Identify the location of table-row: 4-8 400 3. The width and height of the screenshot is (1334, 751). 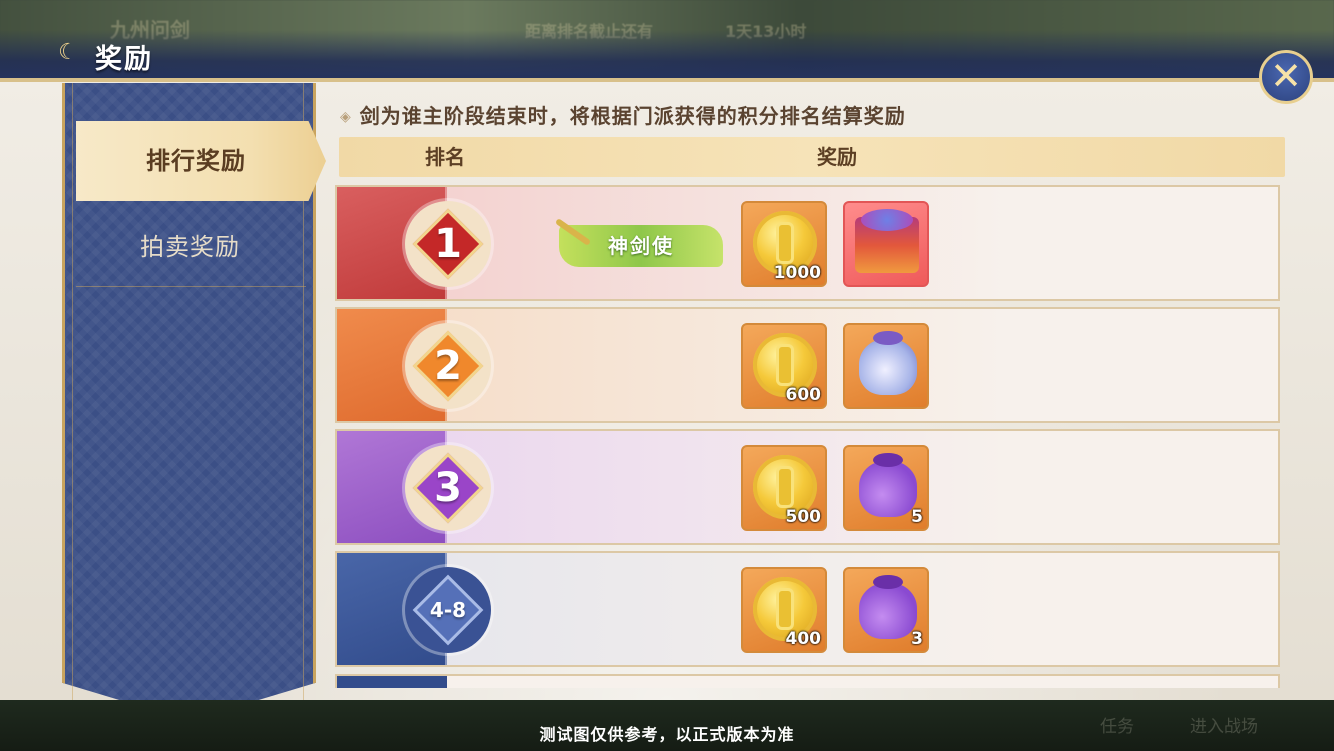
(807, 609).